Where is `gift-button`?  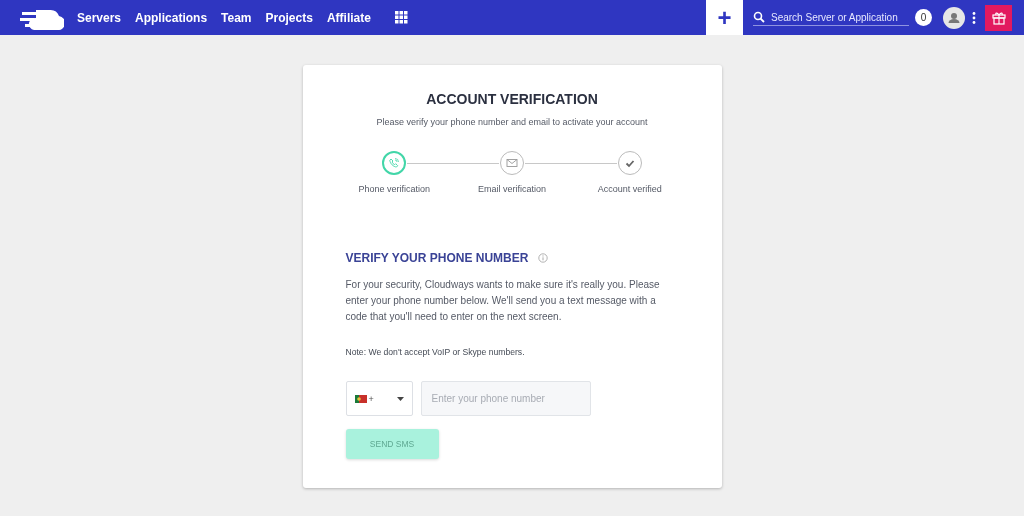 gift-button is located at coordinates (998, 17).